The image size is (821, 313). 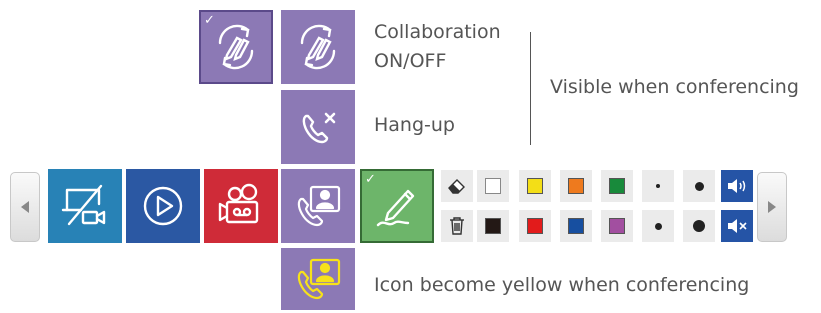 I want to click on color-black, so click(x=493, y=226).